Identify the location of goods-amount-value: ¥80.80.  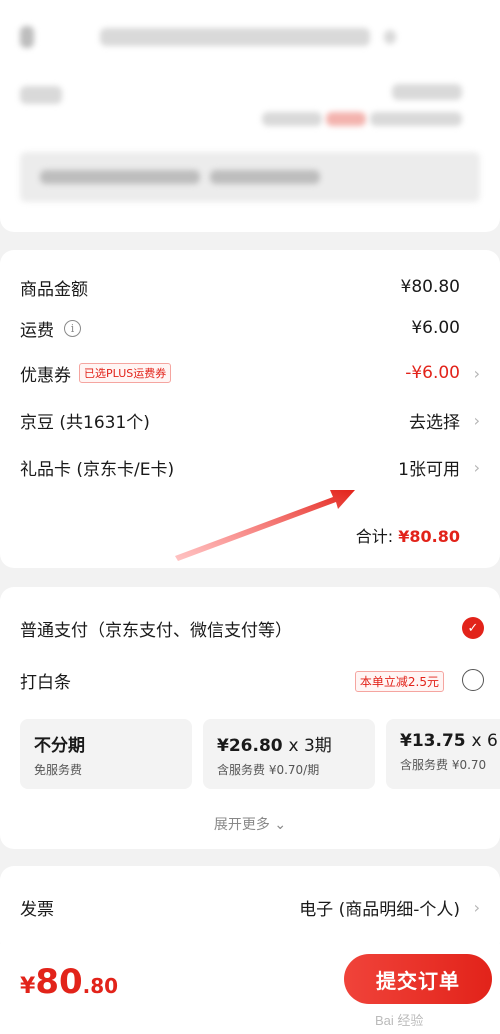
(430, 287).